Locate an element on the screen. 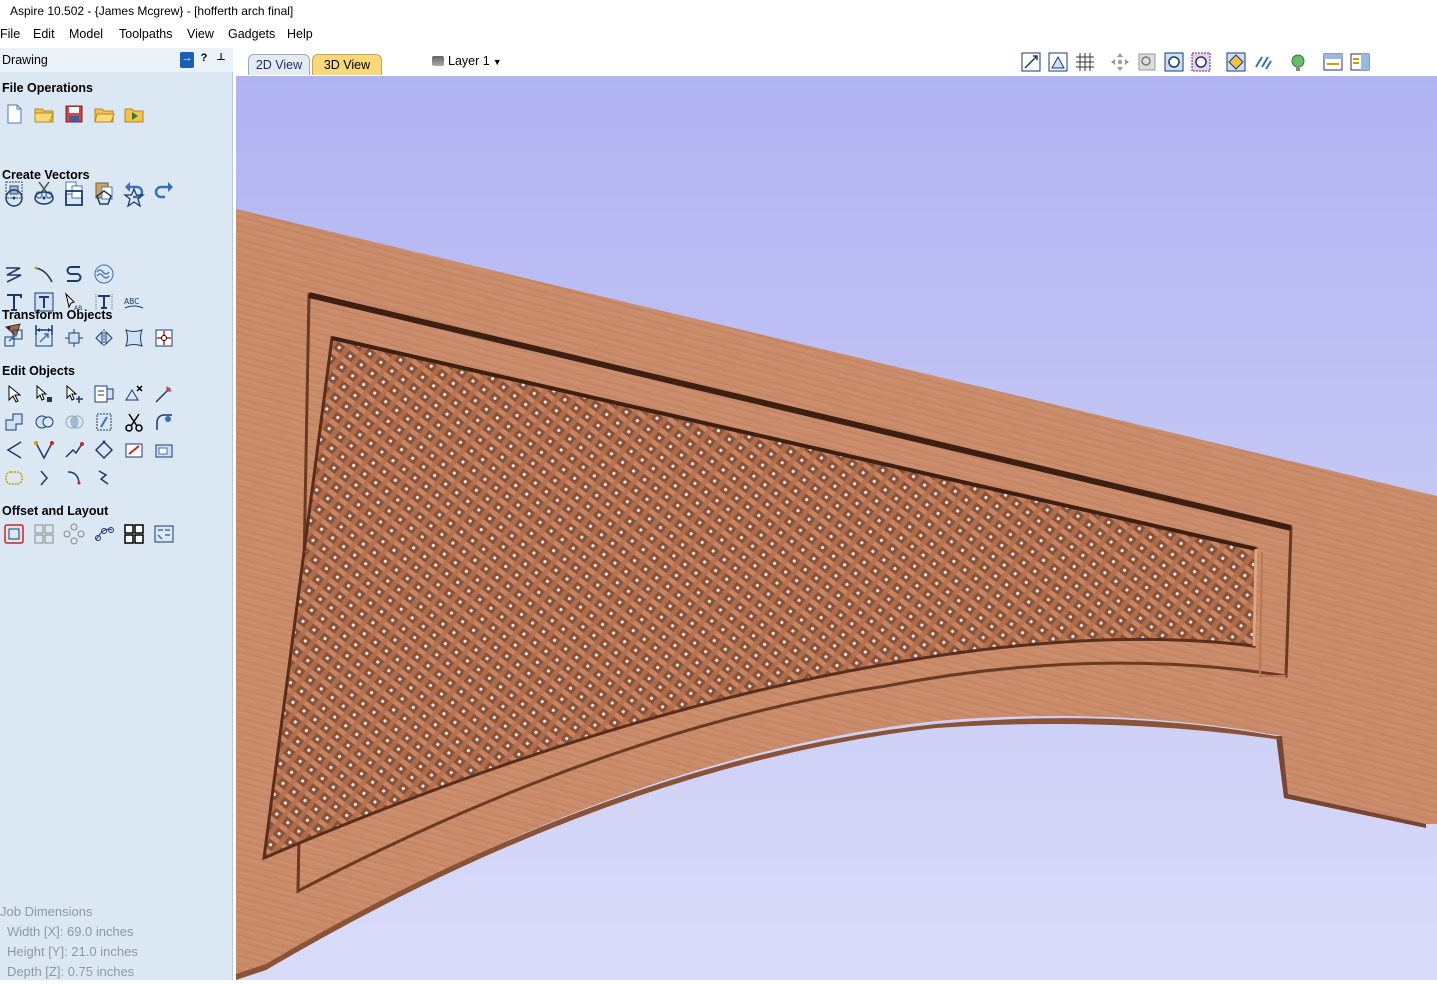 Image resolution: width=1437 pixels, height=984 pixels. zoom-box-icon is located at coordinates (1147, 62).